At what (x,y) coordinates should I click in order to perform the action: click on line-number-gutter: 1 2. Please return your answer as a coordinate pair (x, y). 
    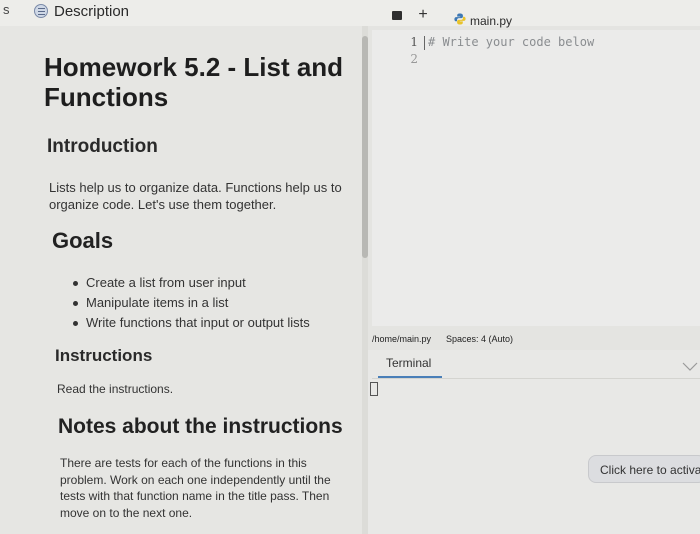
    Looking at the image, I should click on (411, 51).